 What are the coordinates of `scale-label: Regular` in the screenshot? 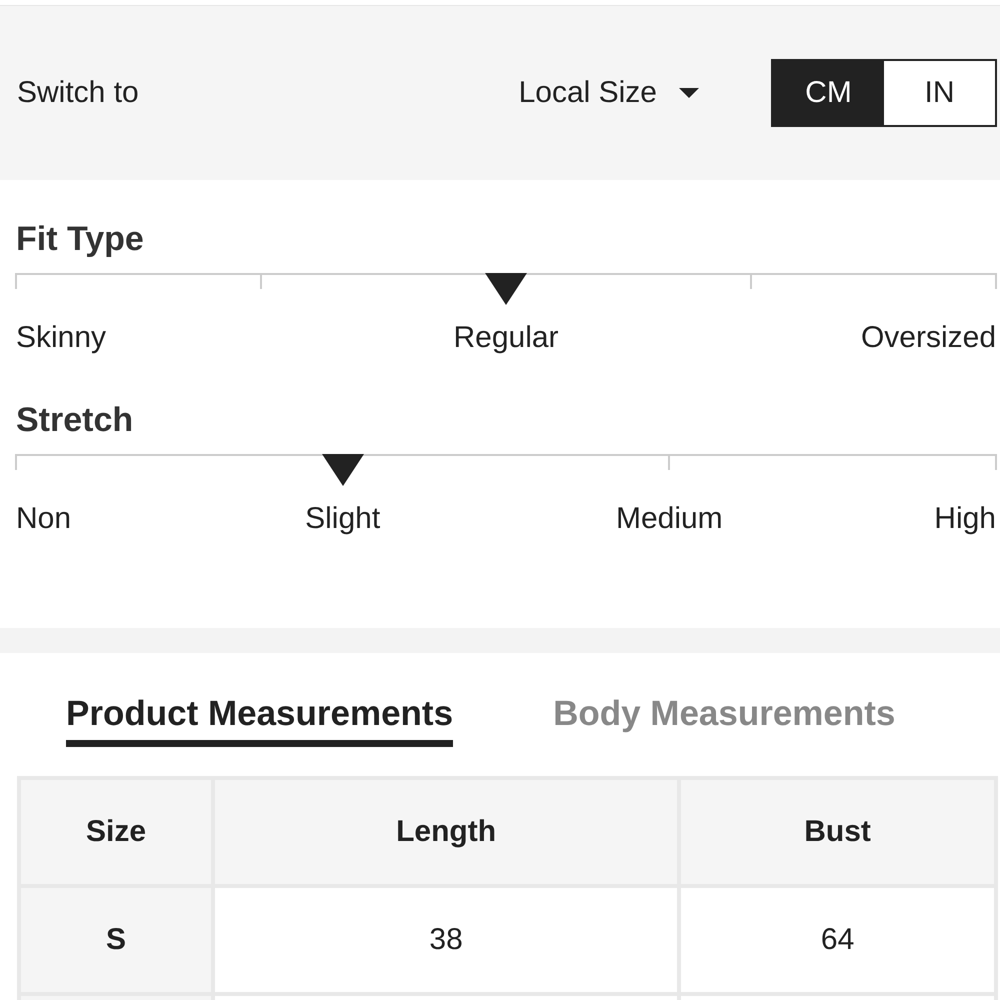 It's located at (506, 338).